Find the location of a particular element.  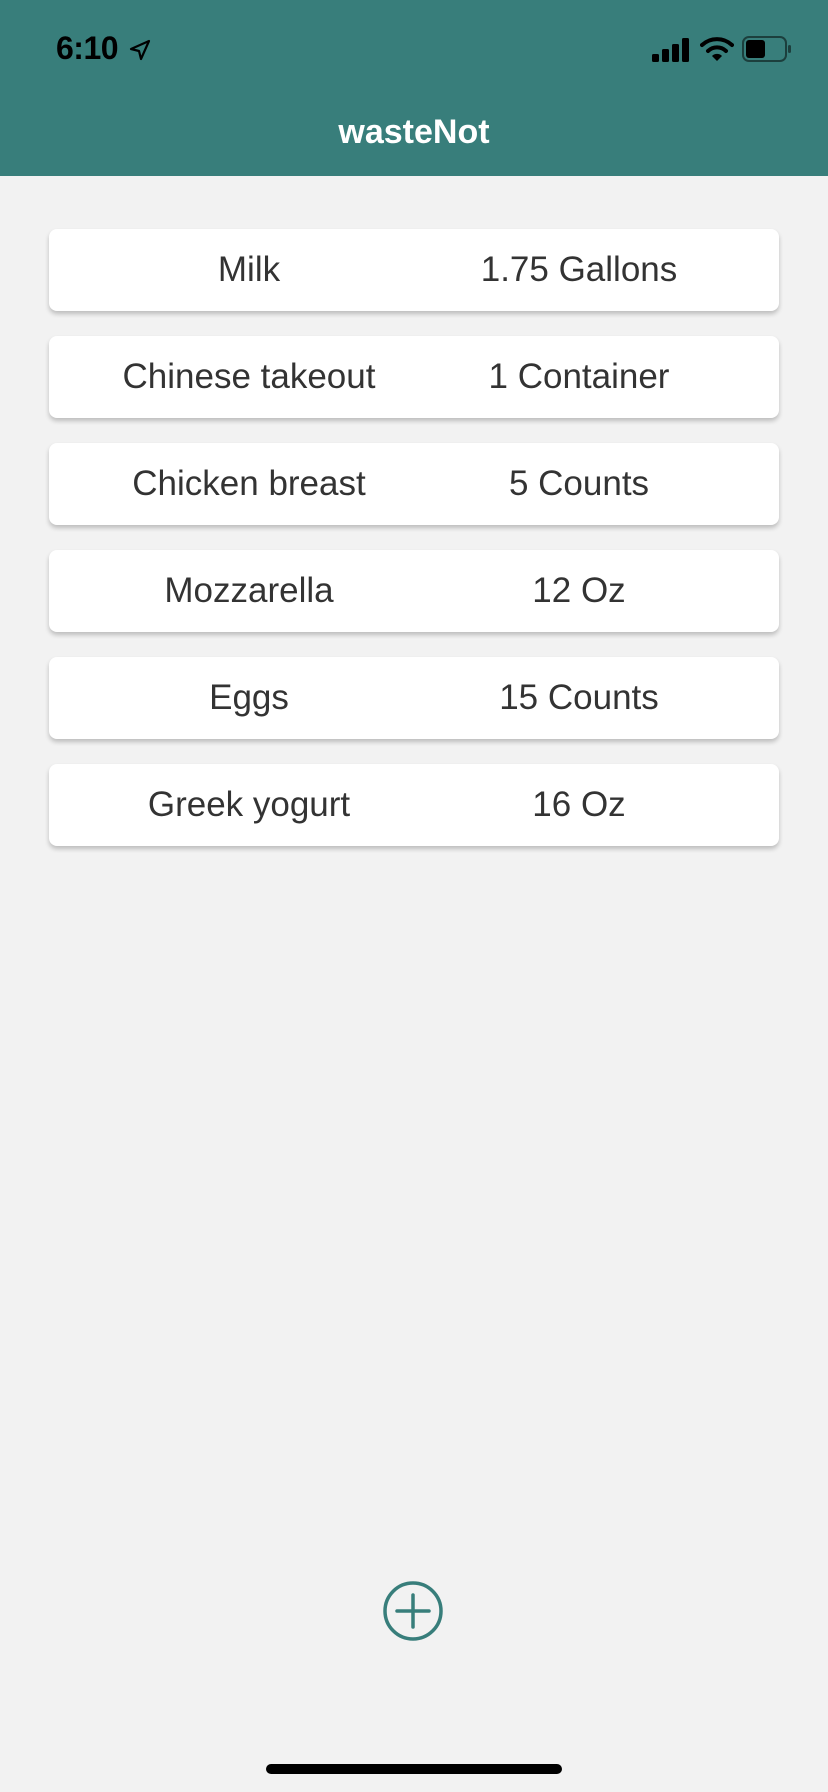

plus-circle-icon is located at coordinates (413, 1611).